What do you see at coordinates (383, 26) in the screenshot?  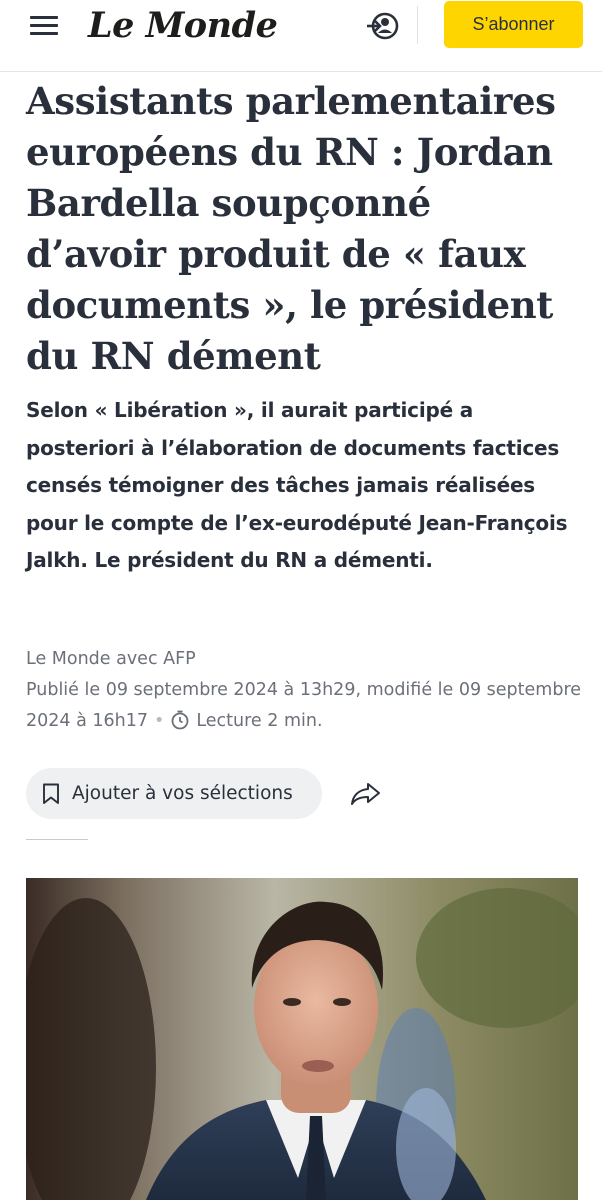 I see `account-login-icon` at bounding box center [383, 26].